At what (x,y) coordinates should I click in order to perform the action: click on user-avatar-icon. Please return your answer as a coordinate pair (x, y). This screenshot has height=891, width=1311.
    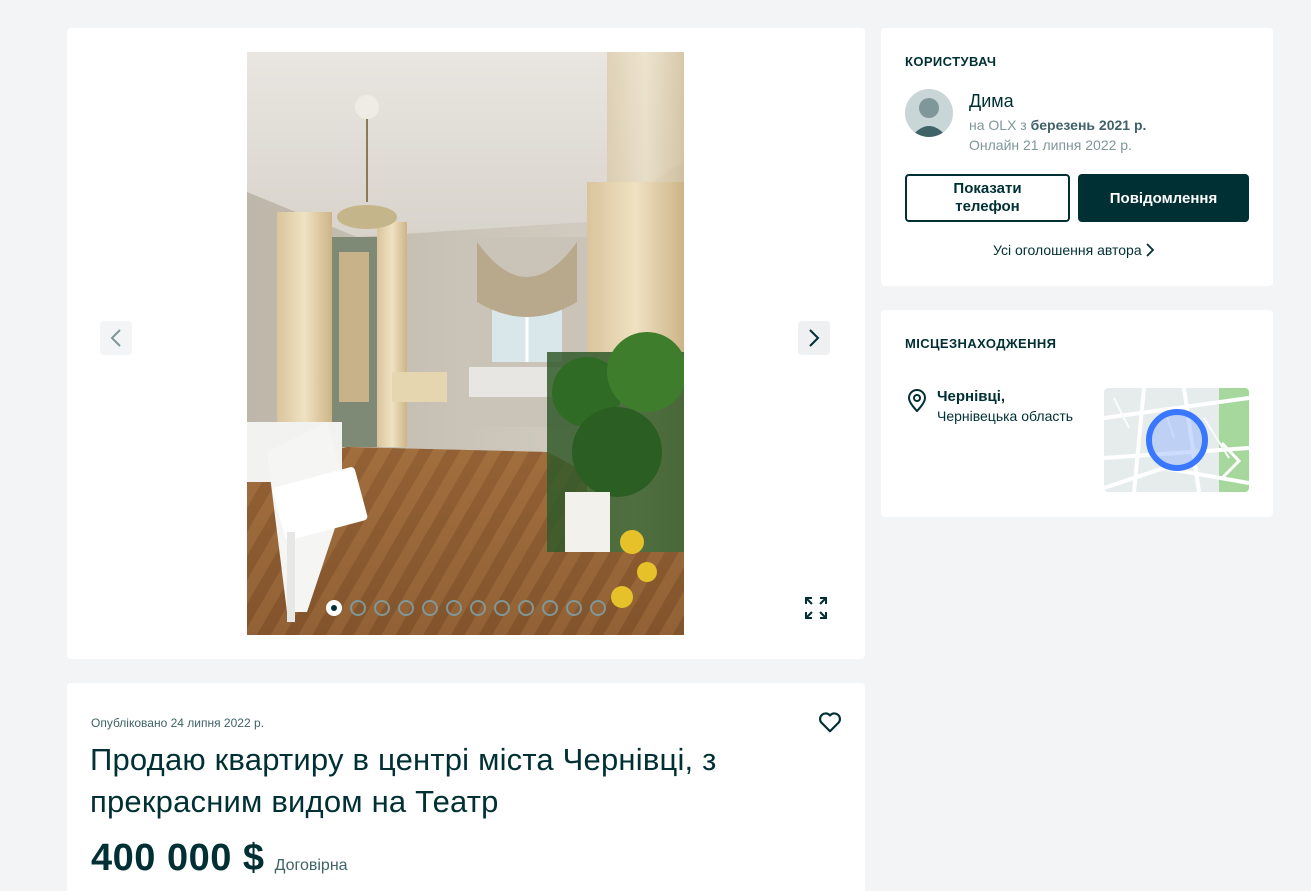
    Looking at the image, I should click on (929, 113).